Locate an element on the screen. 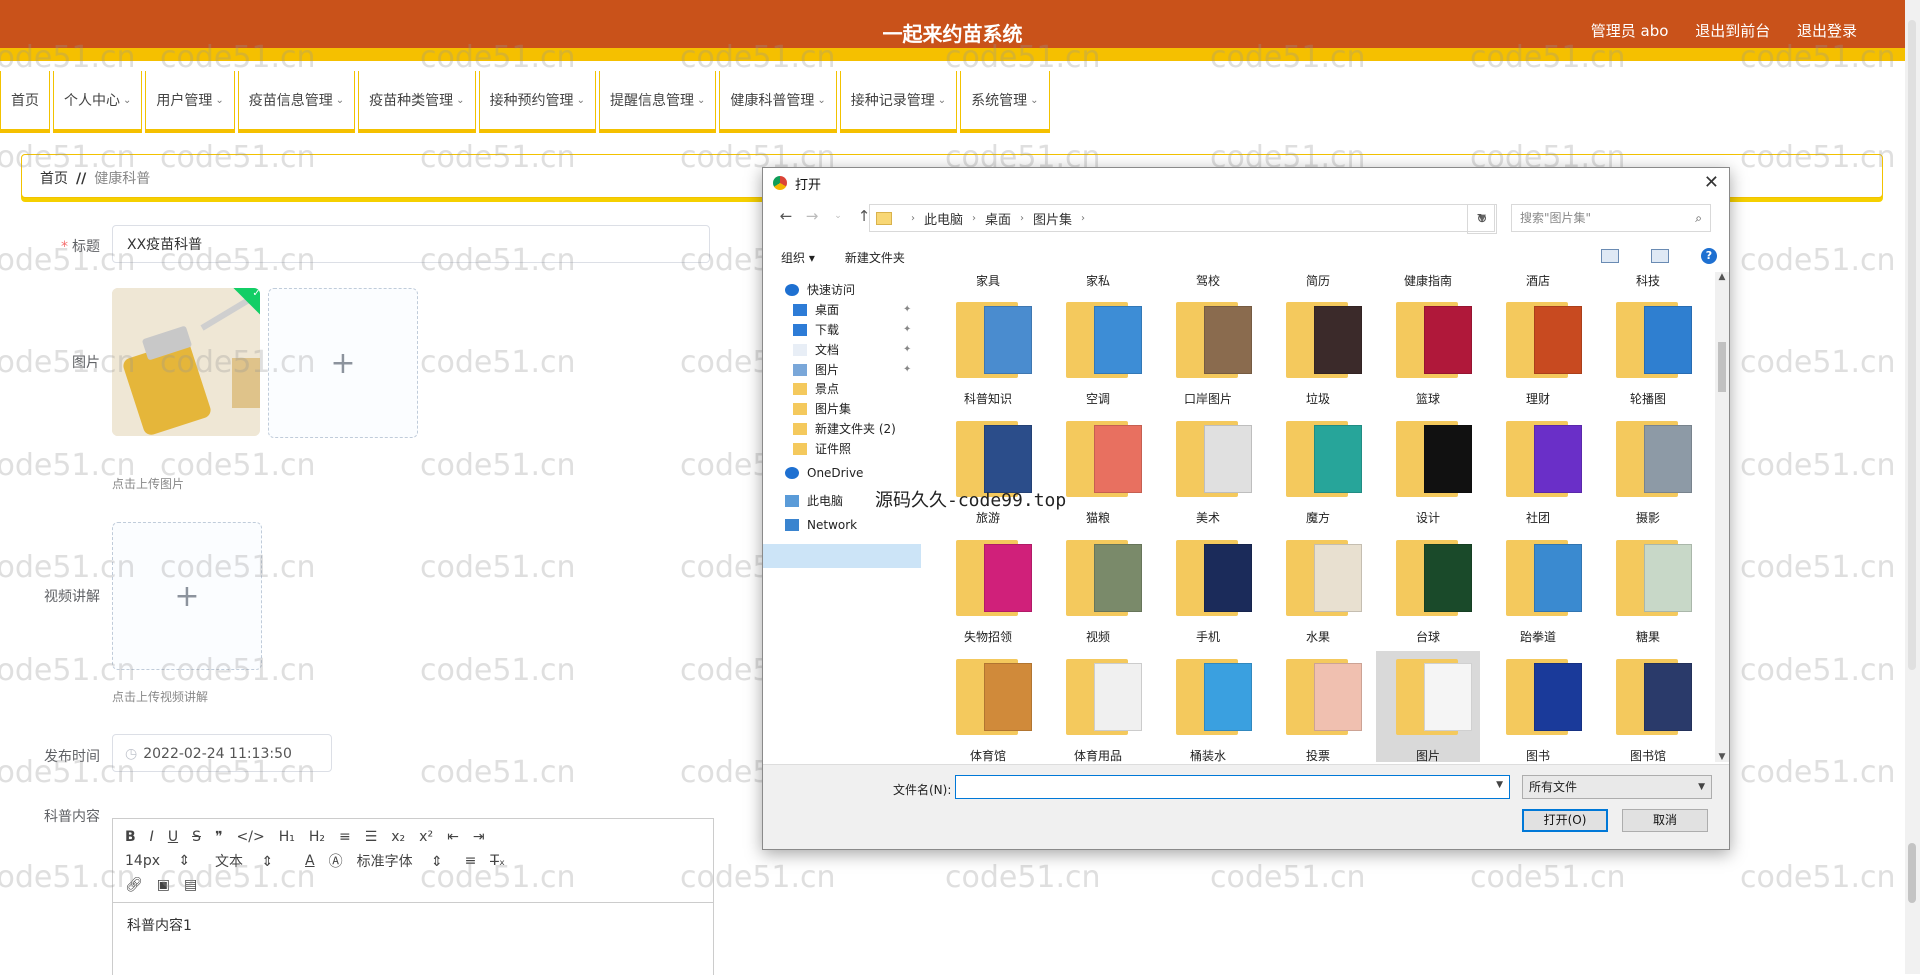  folder-item: 台球 is located at coordinates (1428, 589).